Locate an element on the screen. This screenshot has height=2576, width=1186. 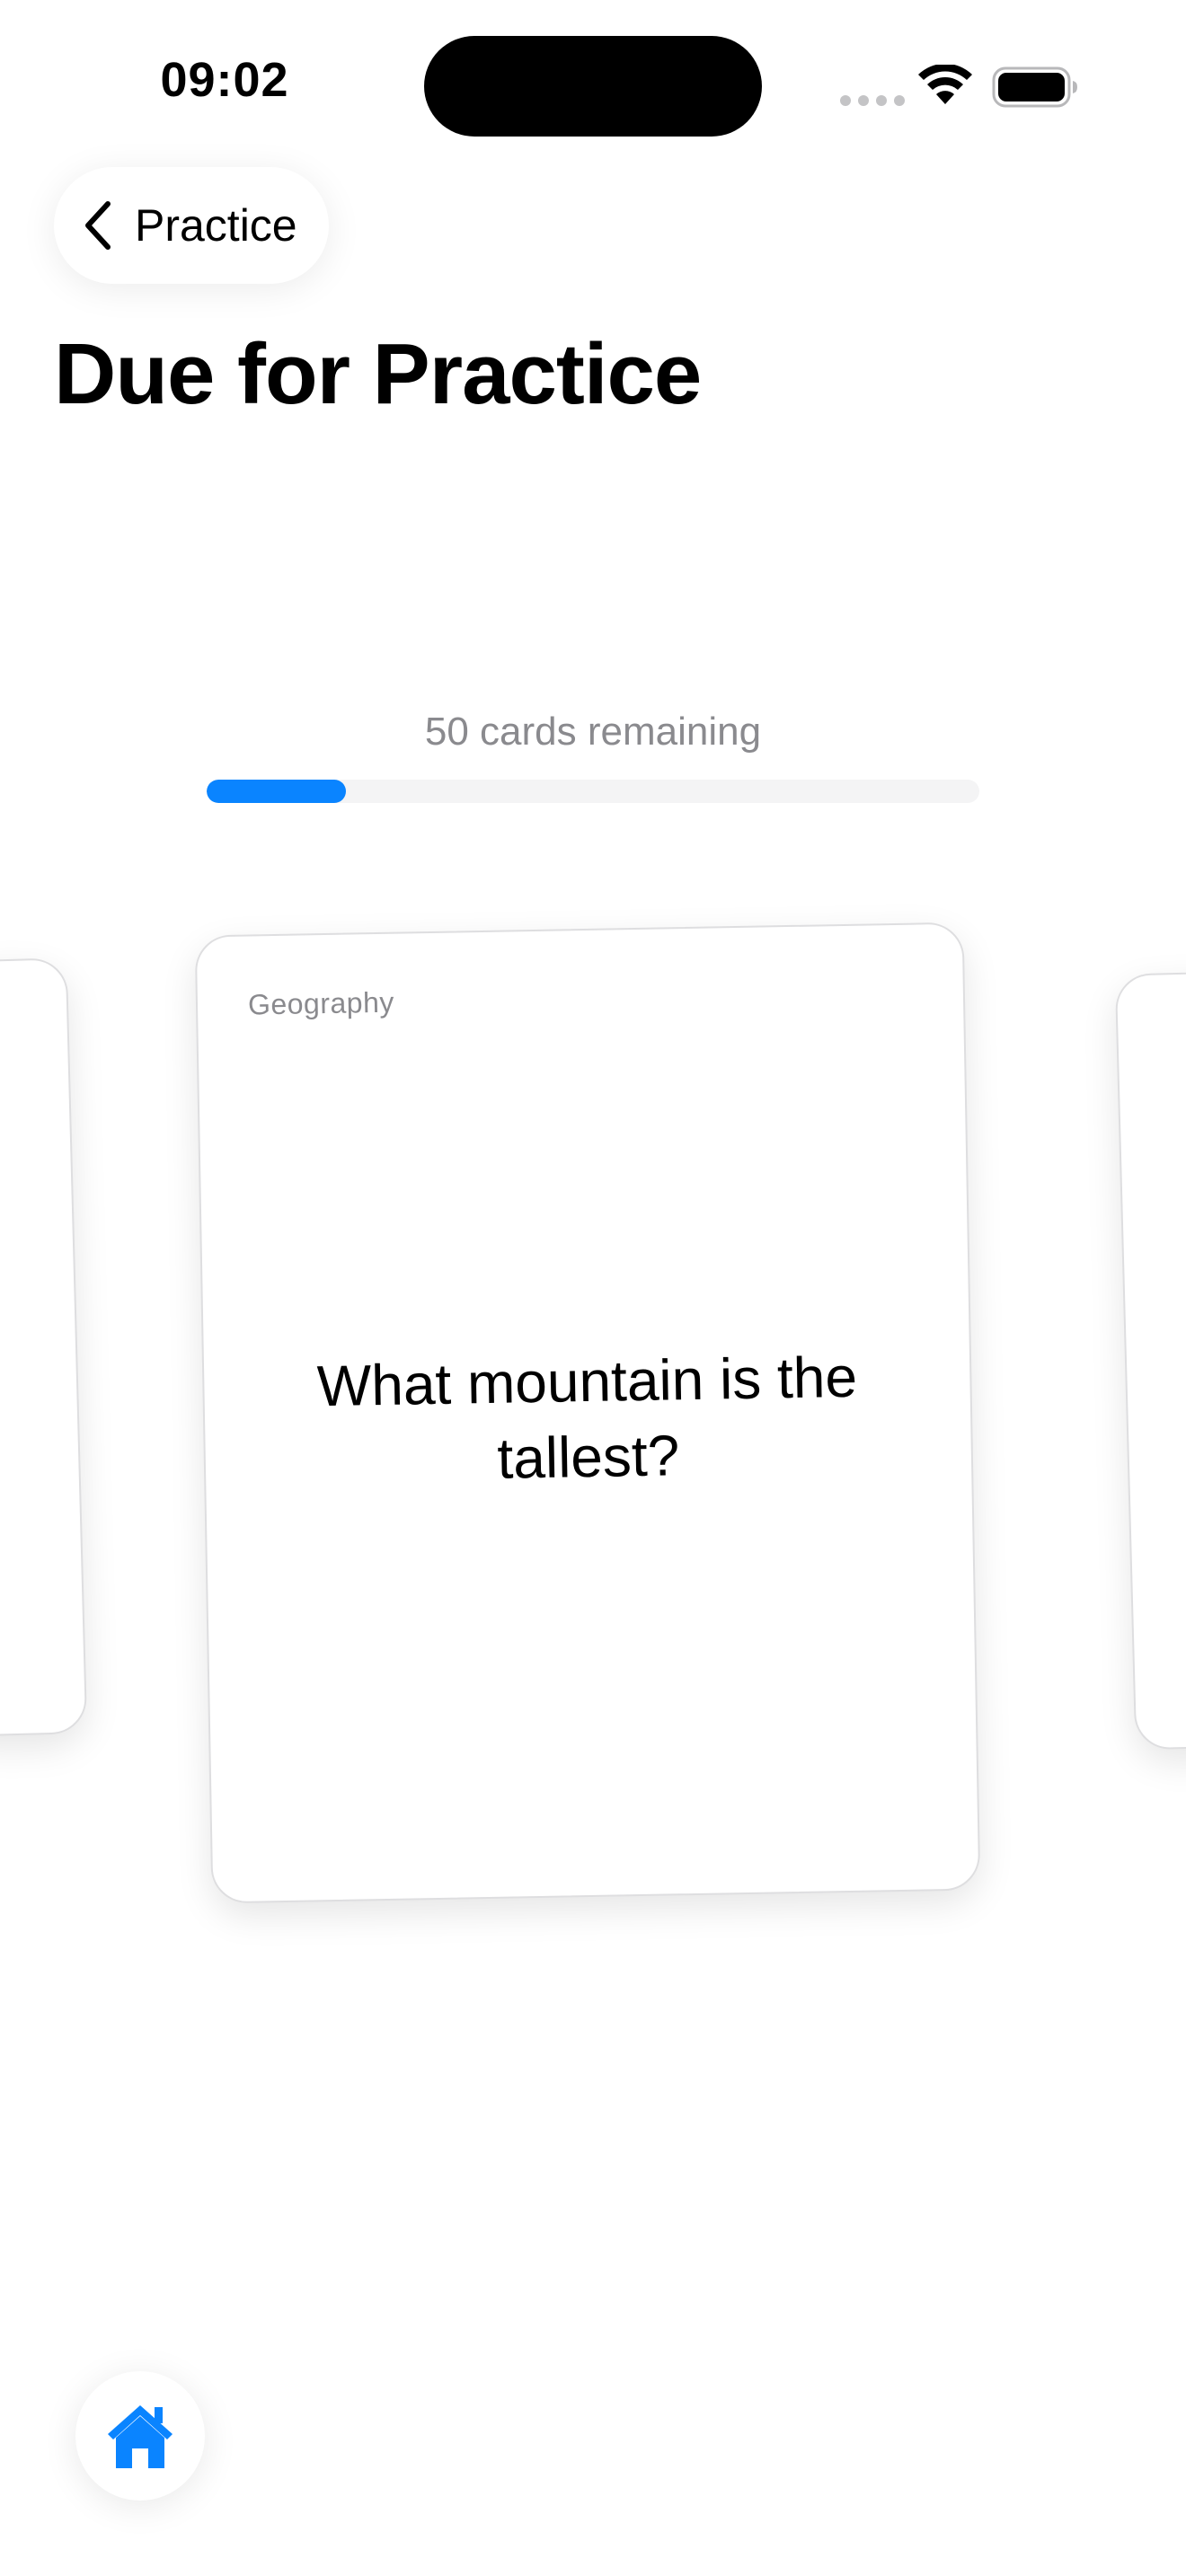
card-question: What mountain is the tallest? is located at coordinates (587, 1417).